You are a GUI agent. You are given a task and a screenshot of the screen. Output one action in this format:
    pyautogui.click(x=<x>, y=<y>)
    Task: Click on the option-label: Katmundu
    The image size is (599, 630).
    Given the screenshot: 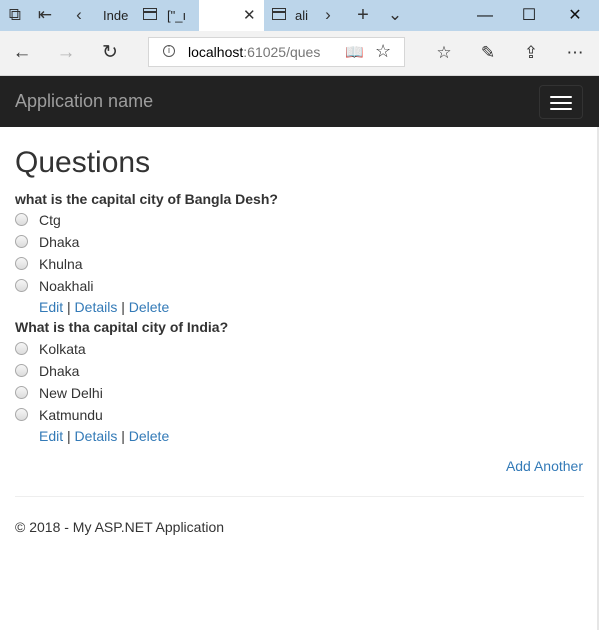 What is the action you would take?
    pyautogui.click(x=71, y=415)
    